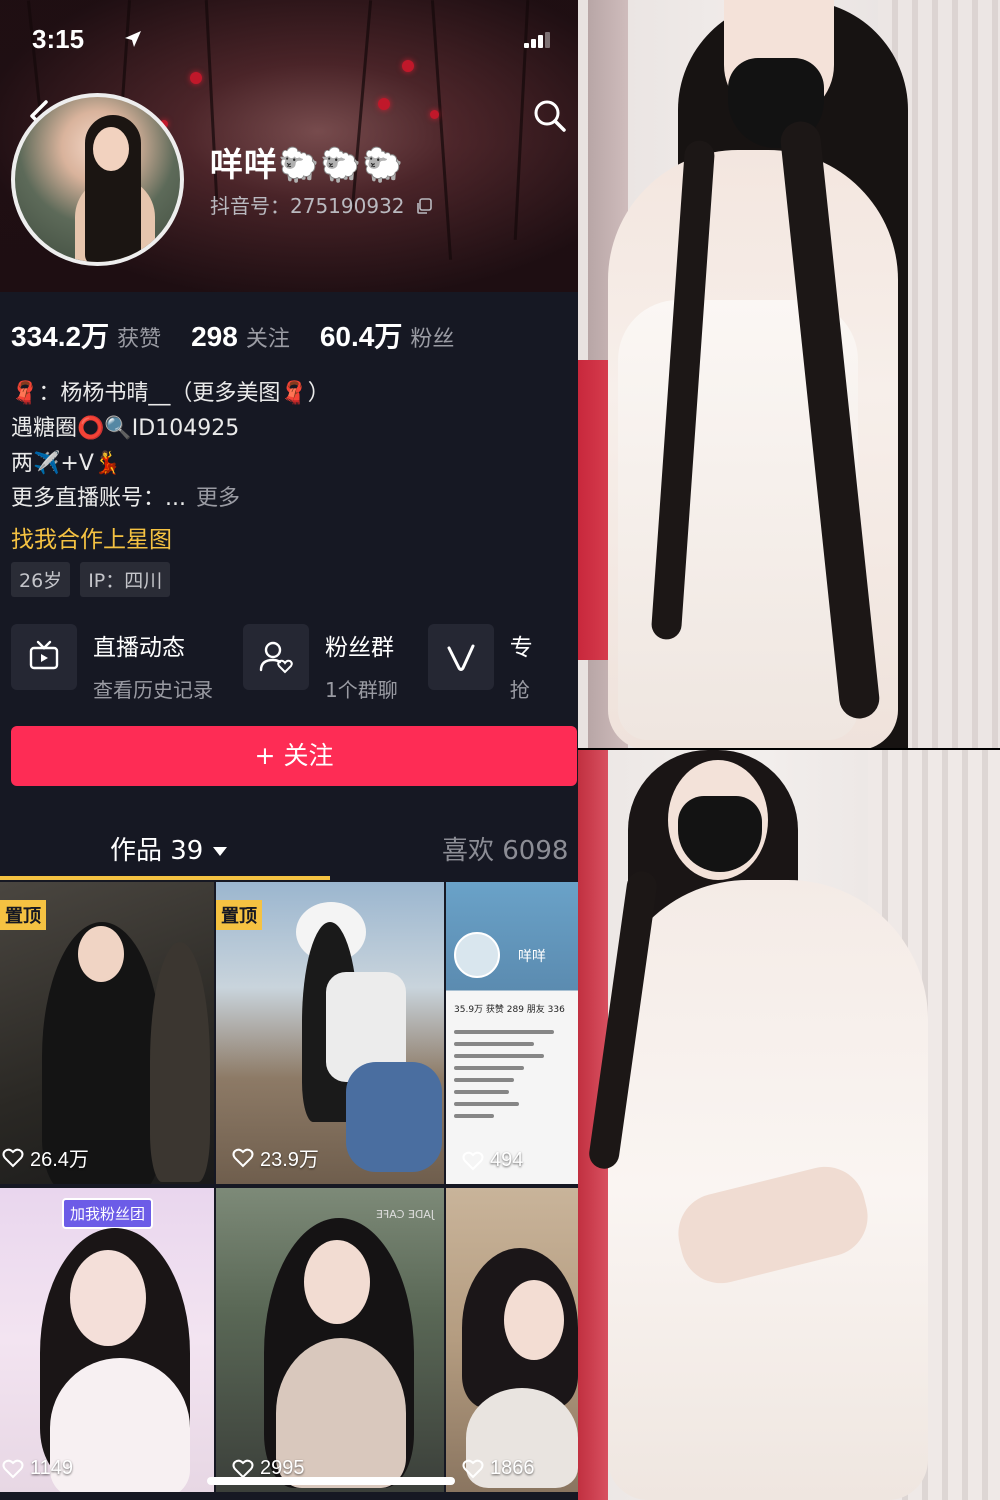 The width and height of the screenshot is (1000, 1500). I want to click on search-icon, so click(550, 116).